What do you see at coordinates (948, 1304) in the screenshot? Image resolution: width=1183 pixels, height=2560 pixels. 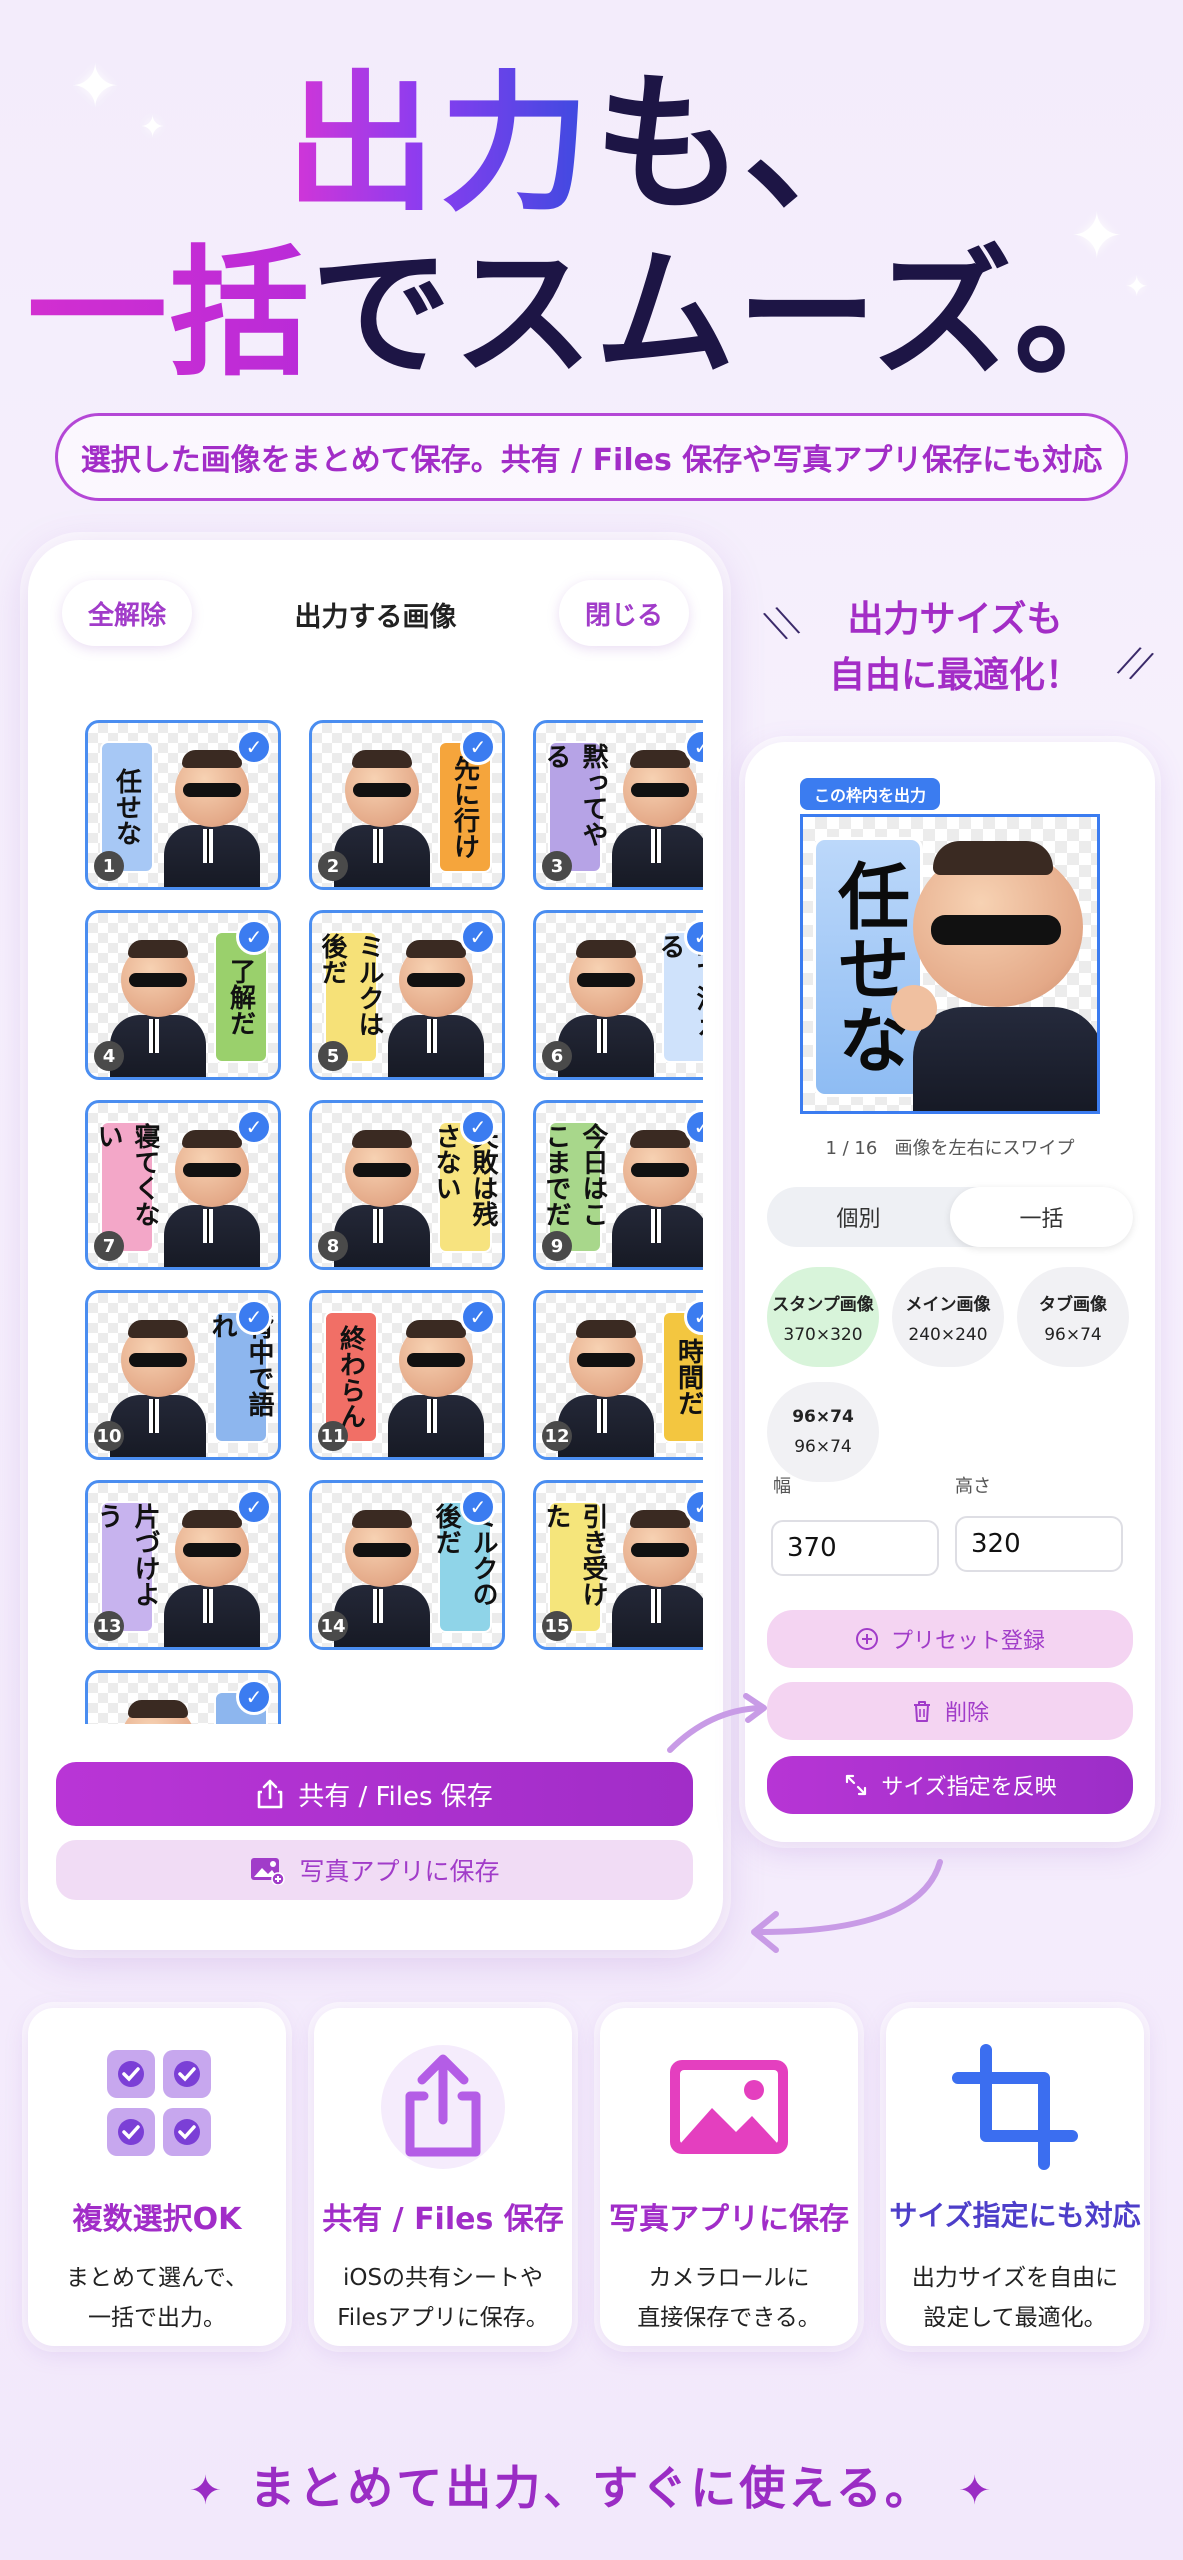 I see `preset-title: メイン画像` at bounding box center [948, 1304].